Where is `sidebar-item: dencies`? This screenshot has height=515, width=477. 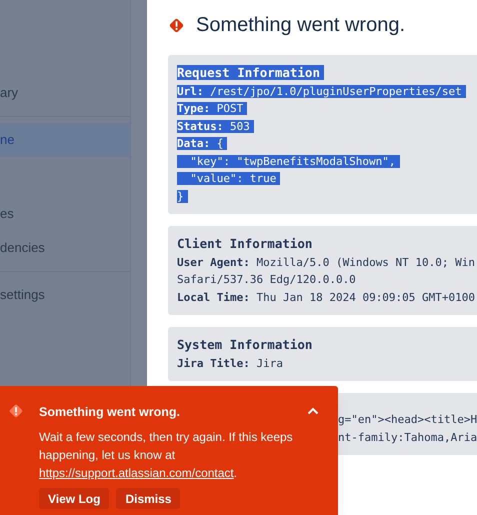 sidebar-item: dencies is located at coordinates (65, 248).